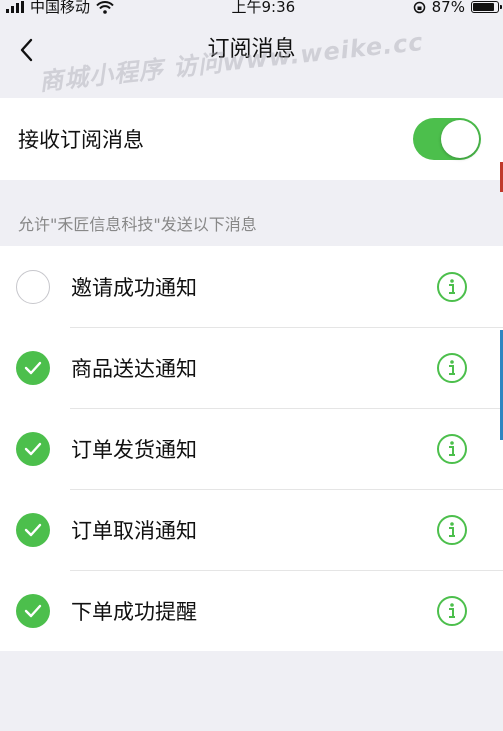 The height and width of the screenshot is (731, 503). What do you see at coordinates (134, 287) in the screenshot?
I see `item-label: 邀请成功通知` at bounding box center [134, 287].